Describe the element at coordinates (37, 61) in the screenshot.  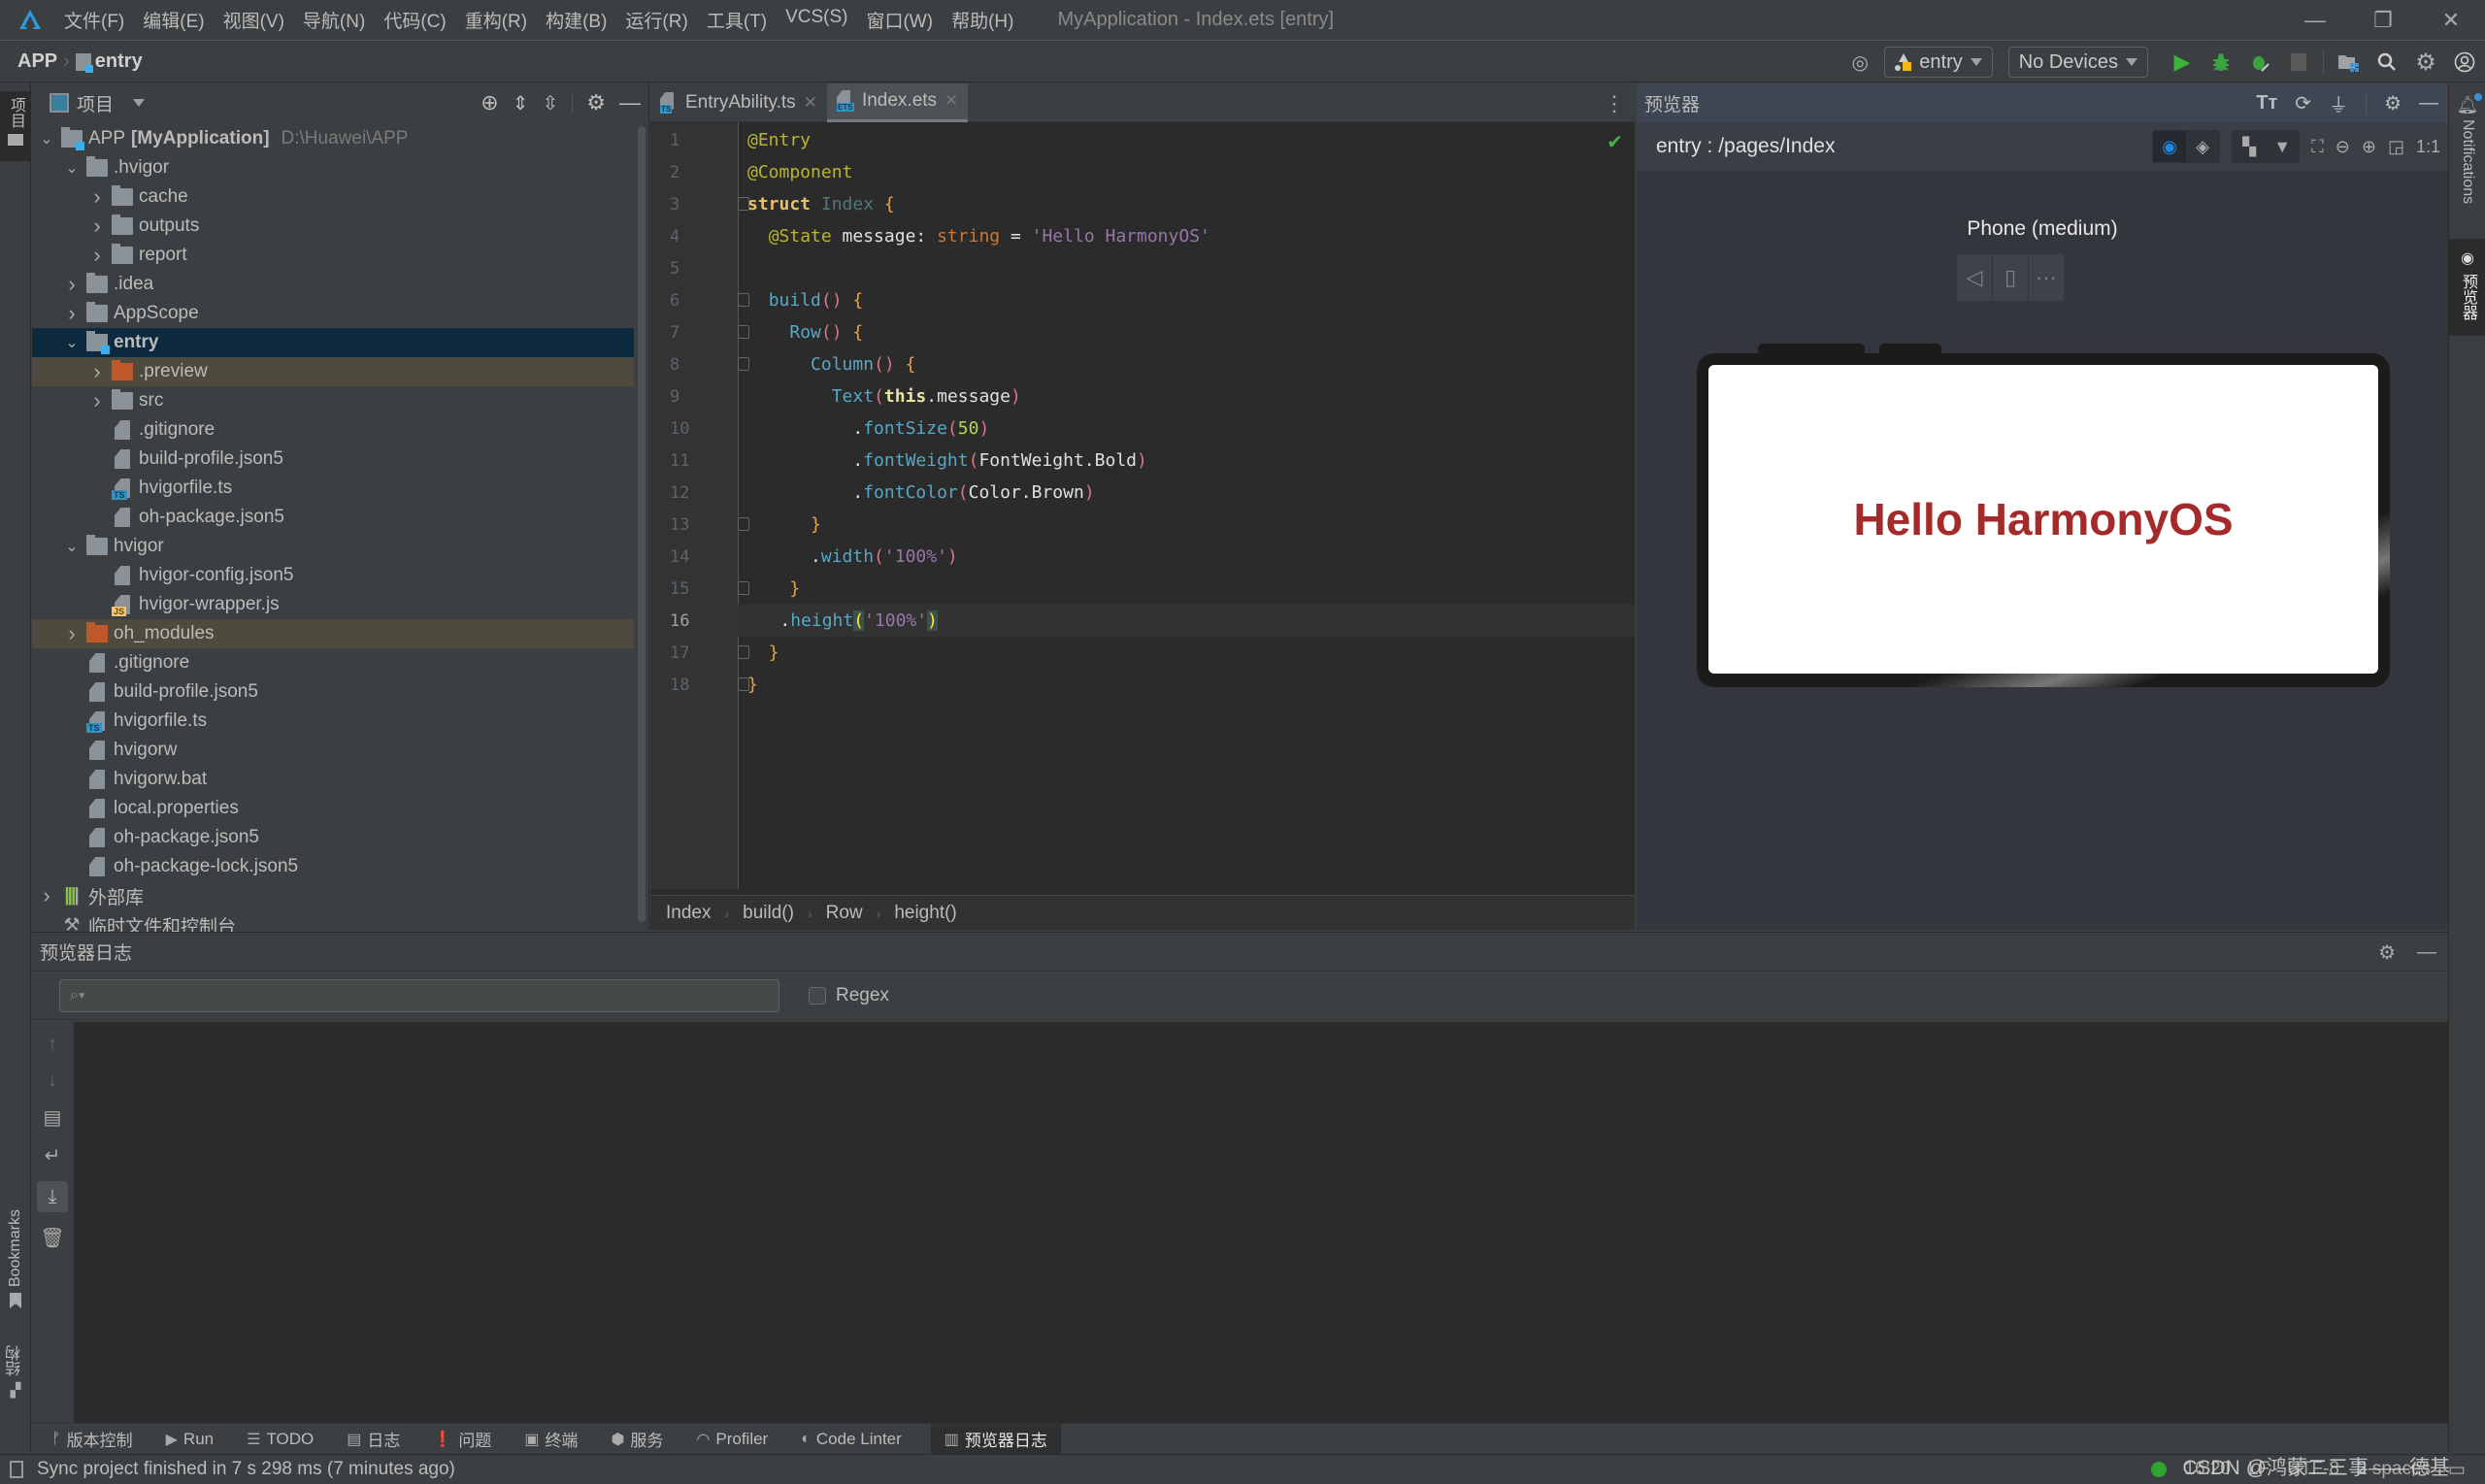
I see `breadcrumb-app: APP` at that location.